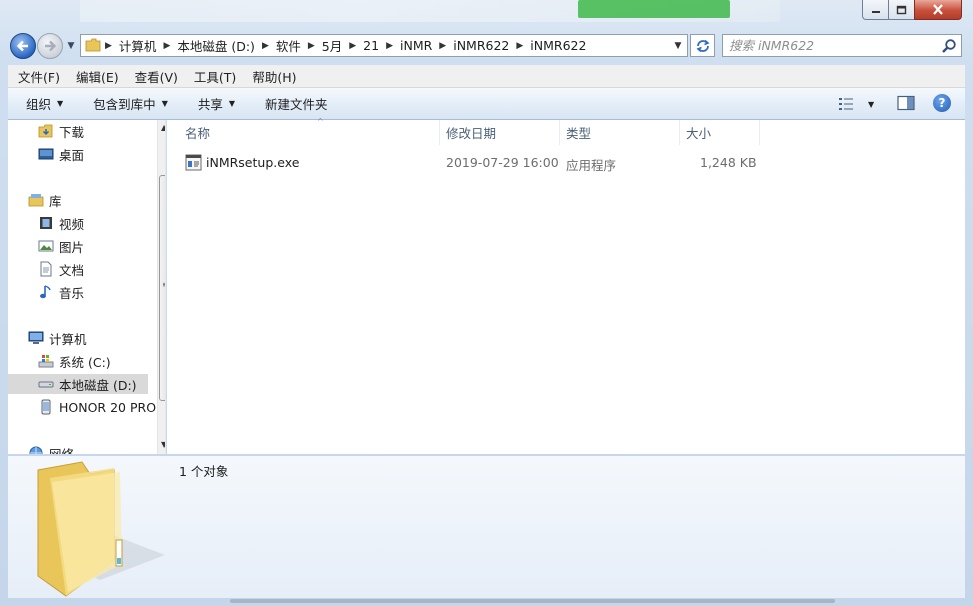 Image resolution: width=973 pixels, height=606 pixels. Describe the element at coordinates (37, 76) in the screenshot. I see `menu-file: 文件(F)` at that location.